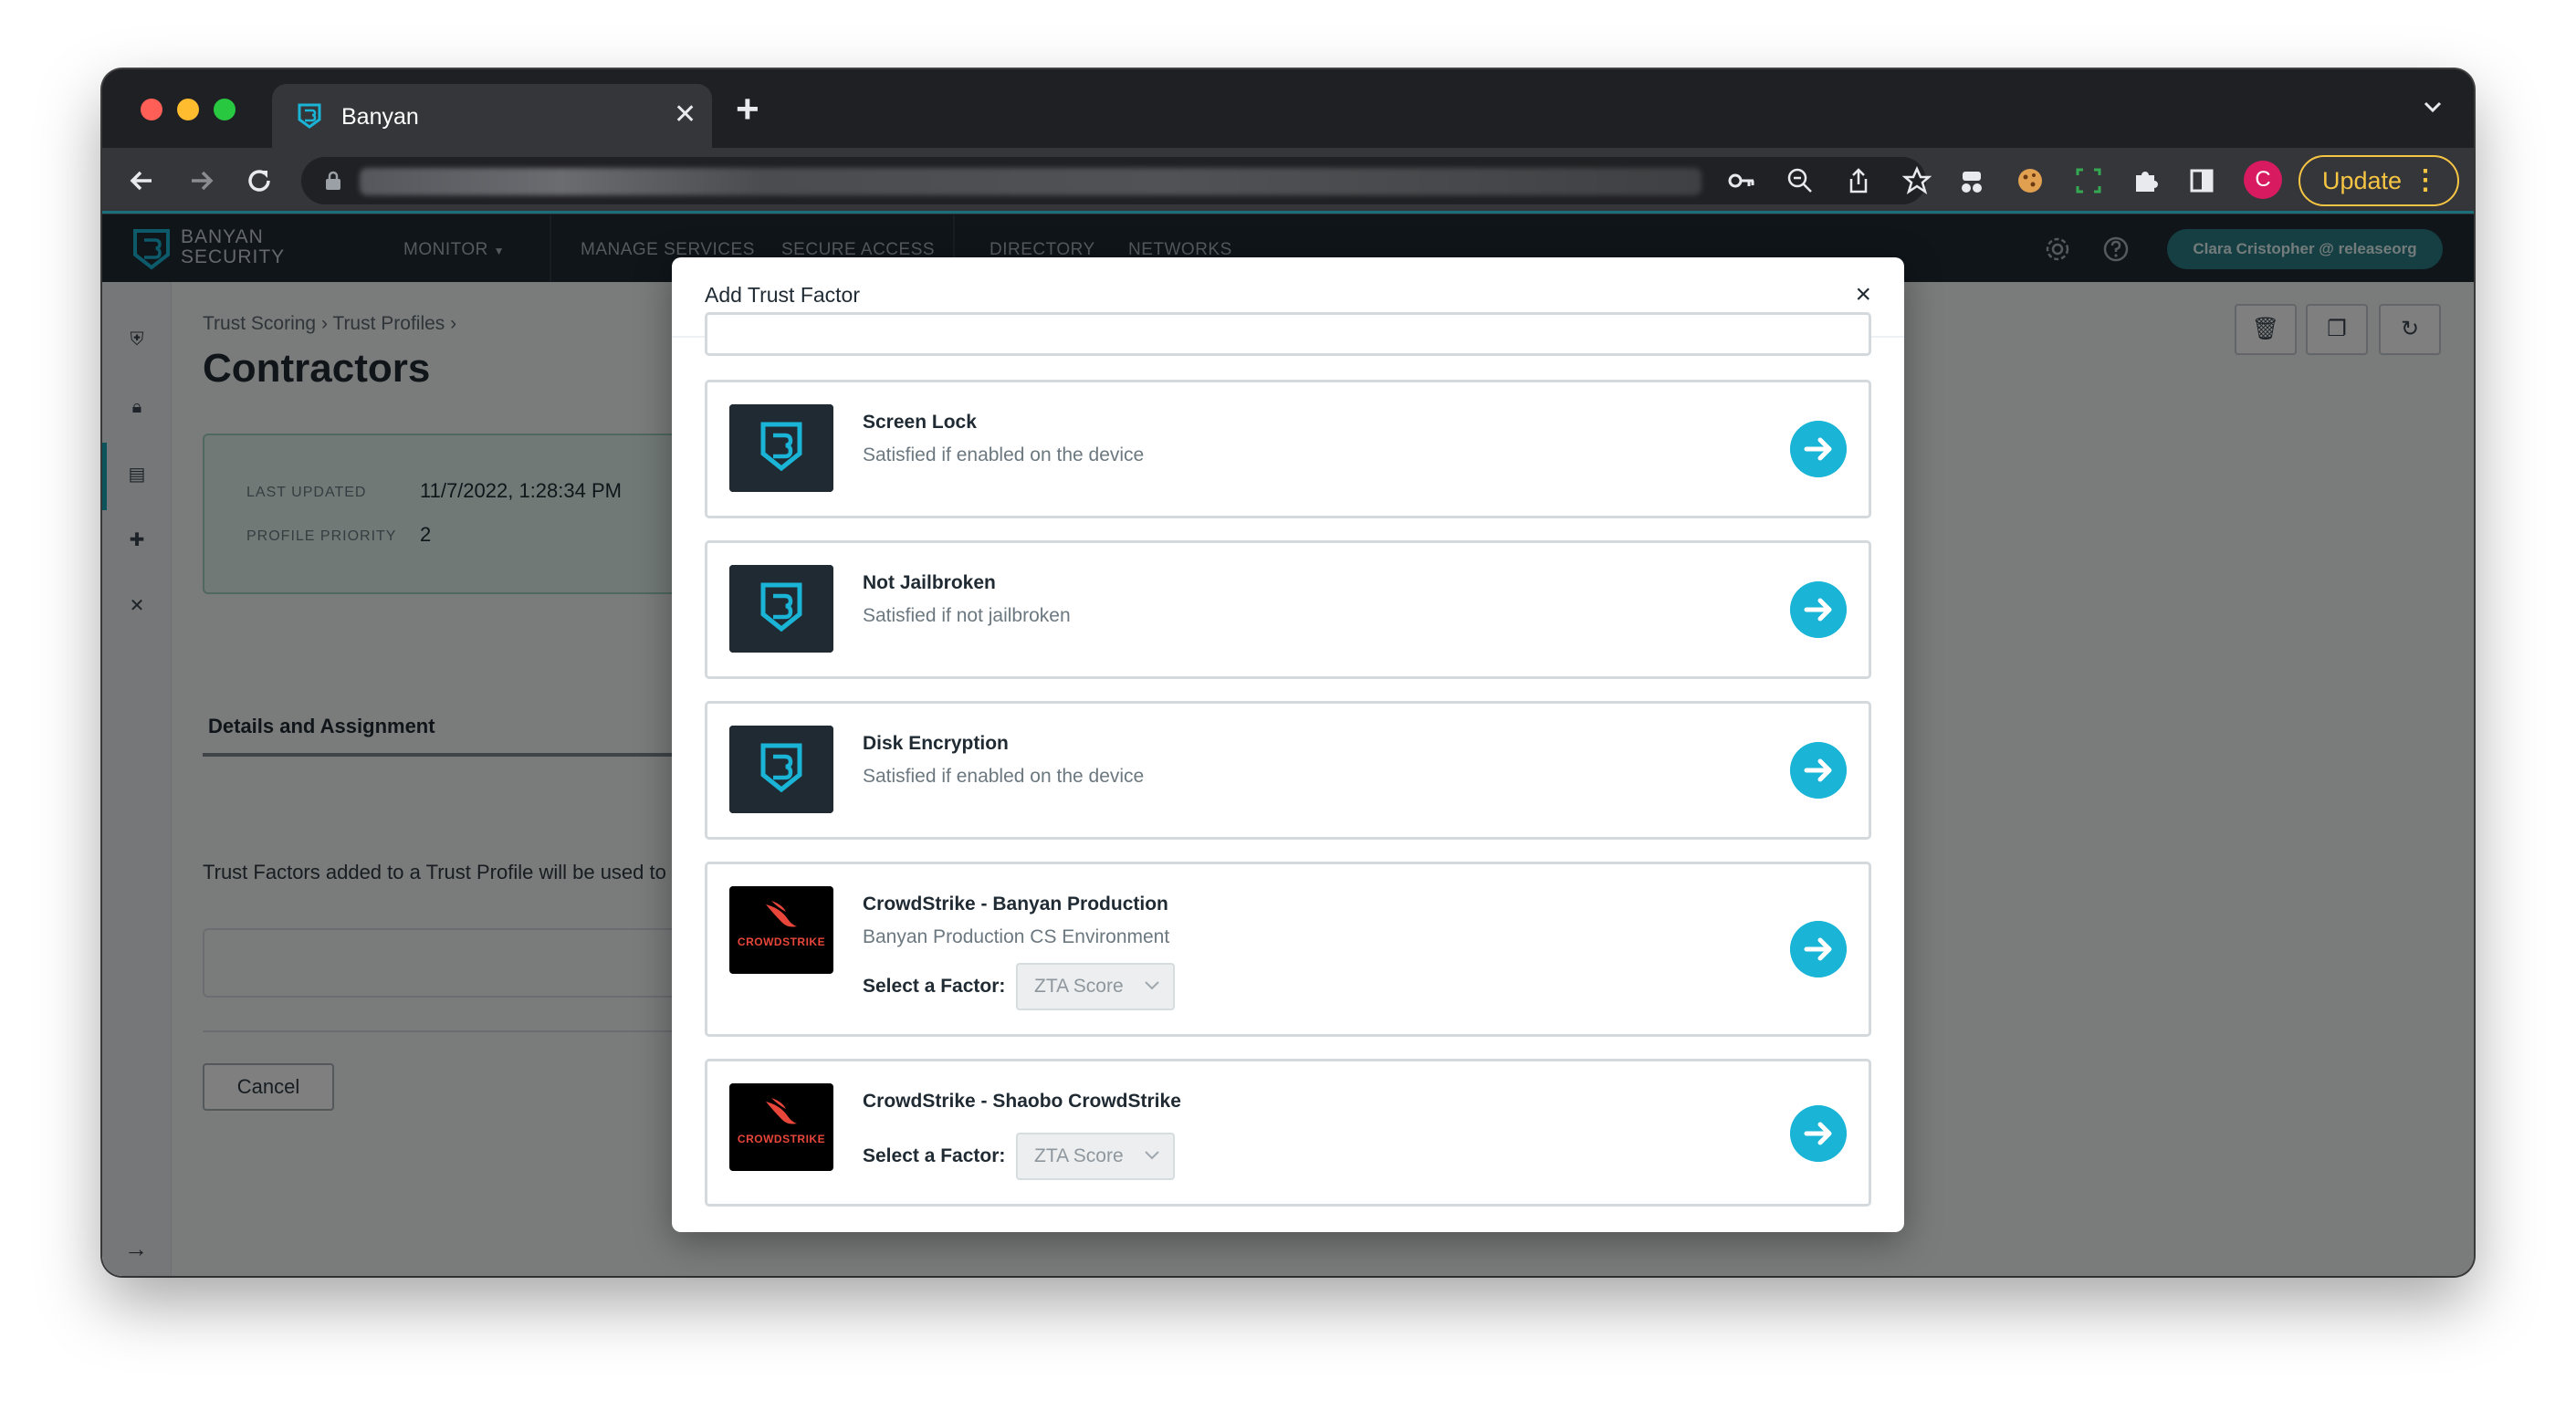 The height and width of the screenshot is (1411, 2576). What do you see at coordinates (1288, 108) in the screenshot?
I see `tab-strip: Banyan ✕ +` at bounding box center [1288, 108].